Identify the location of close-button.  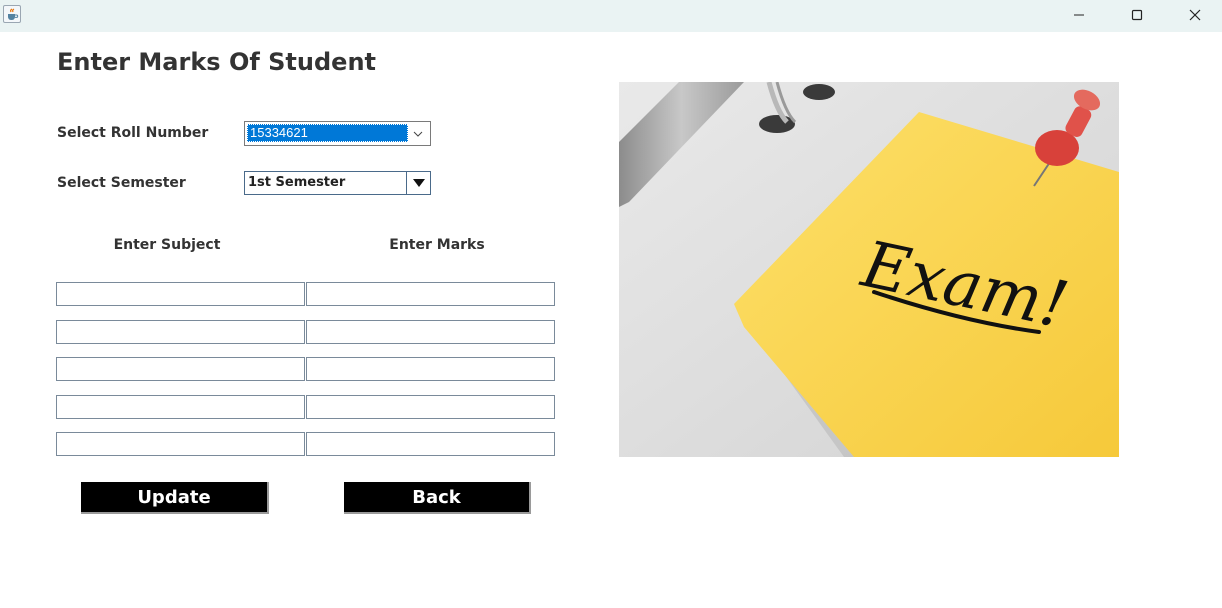
(1194, 15).